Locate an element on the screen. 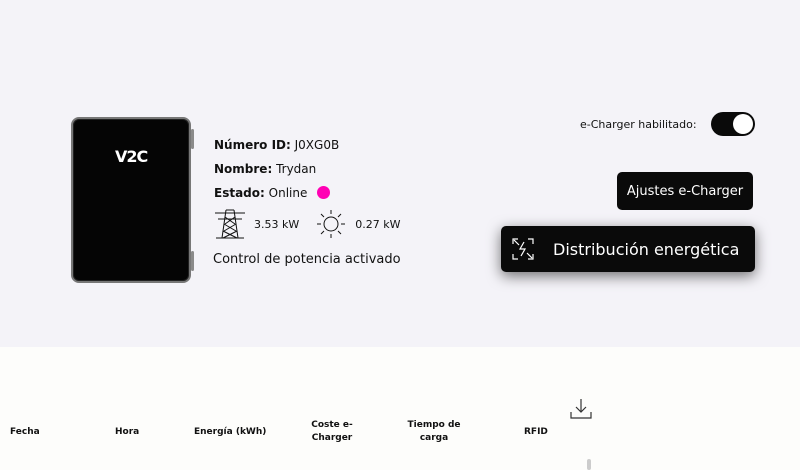 The image size is (800, 470). name-row: Nombre: Trydan is located at coordinates (276, 169).